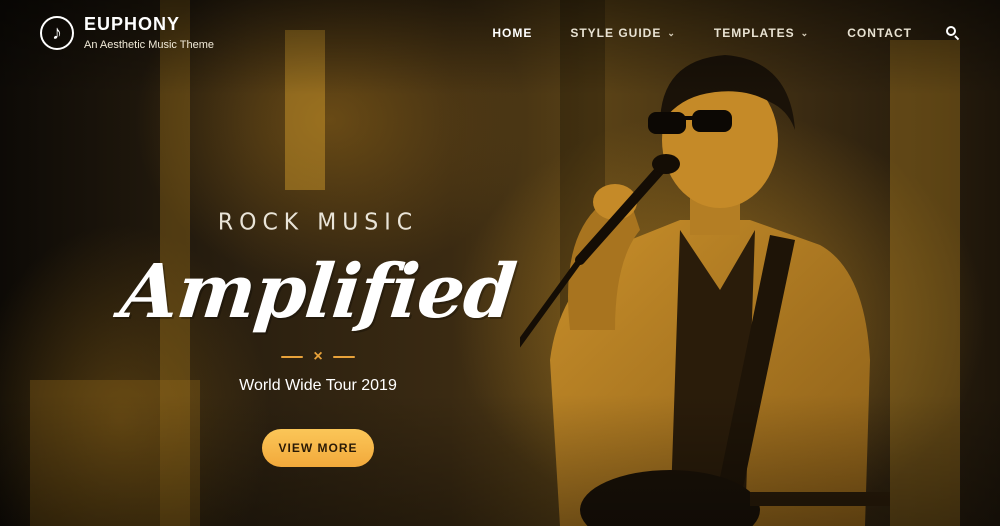 The width and height of the screenshot is (1000, 526). I want to click on search-icon, so click(953, 33).